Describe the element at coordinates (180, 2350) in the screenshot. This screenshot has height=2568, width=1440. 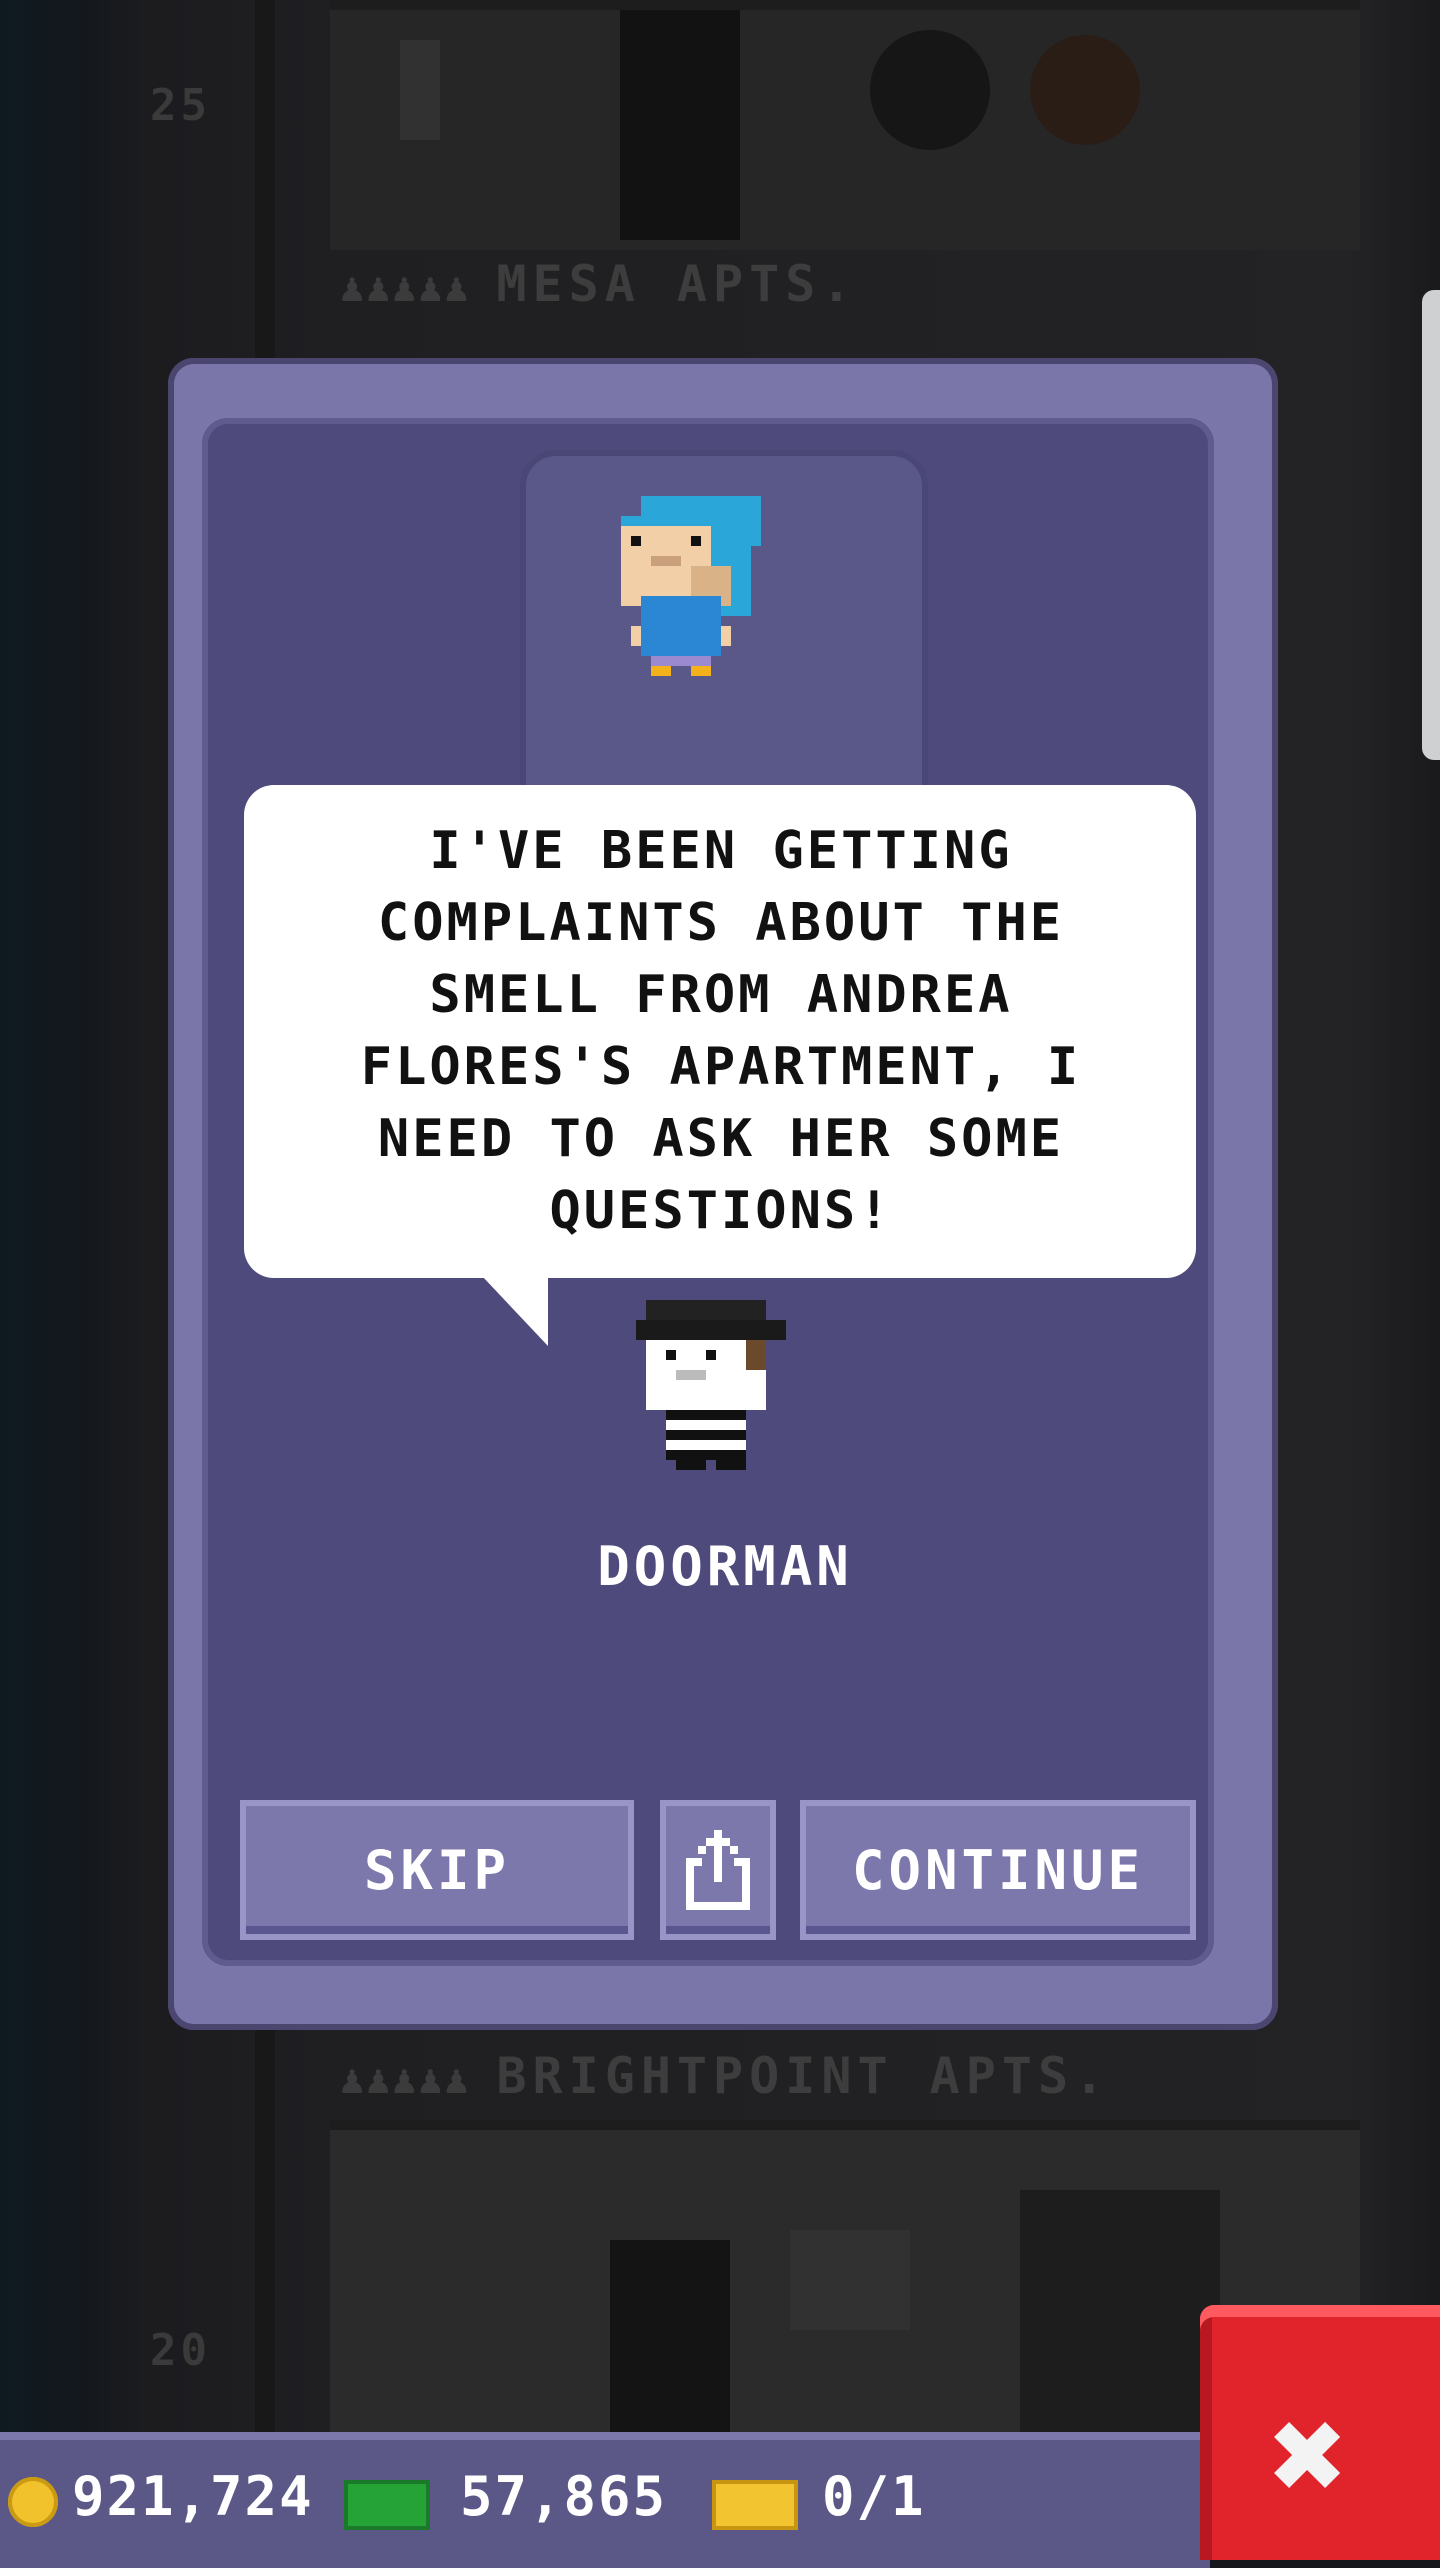
I see `floor-number-20: 20` at that location.